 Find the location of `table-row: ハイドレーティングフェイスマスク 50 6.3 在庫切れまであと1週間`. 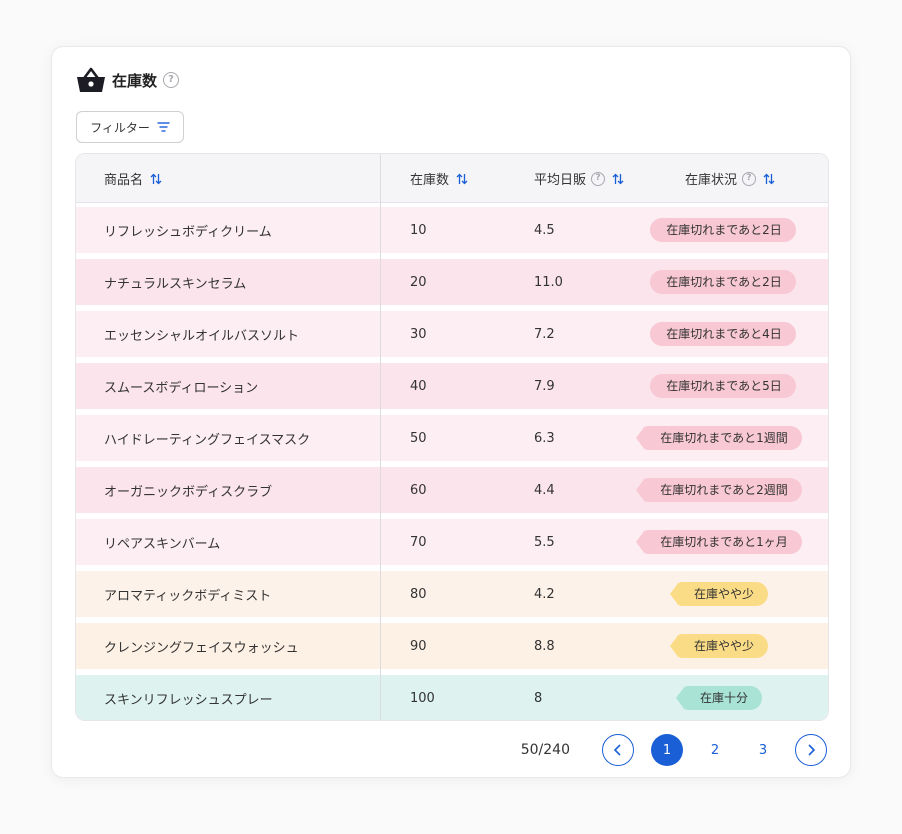

table-row: ハイドレーティングフェイスマスク 50 6.3 在庫切れまであと1週間 is located at coordinates (452, 438).